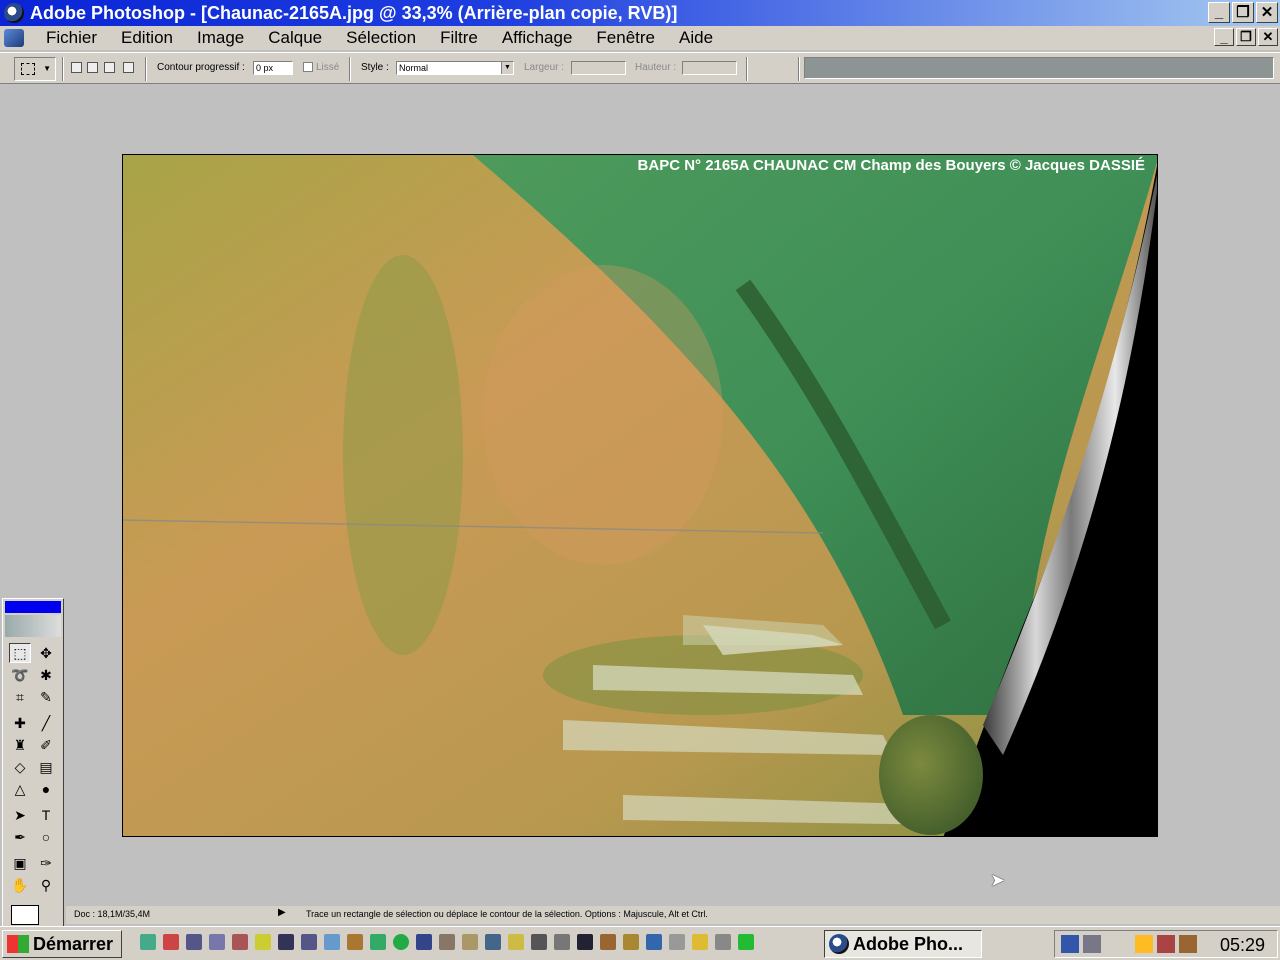 The height and width of the screenshot is (960, 1280). Describe the element at coordinates (1219, 12) in the screenshot. I see `minimize-button: _` at that location.